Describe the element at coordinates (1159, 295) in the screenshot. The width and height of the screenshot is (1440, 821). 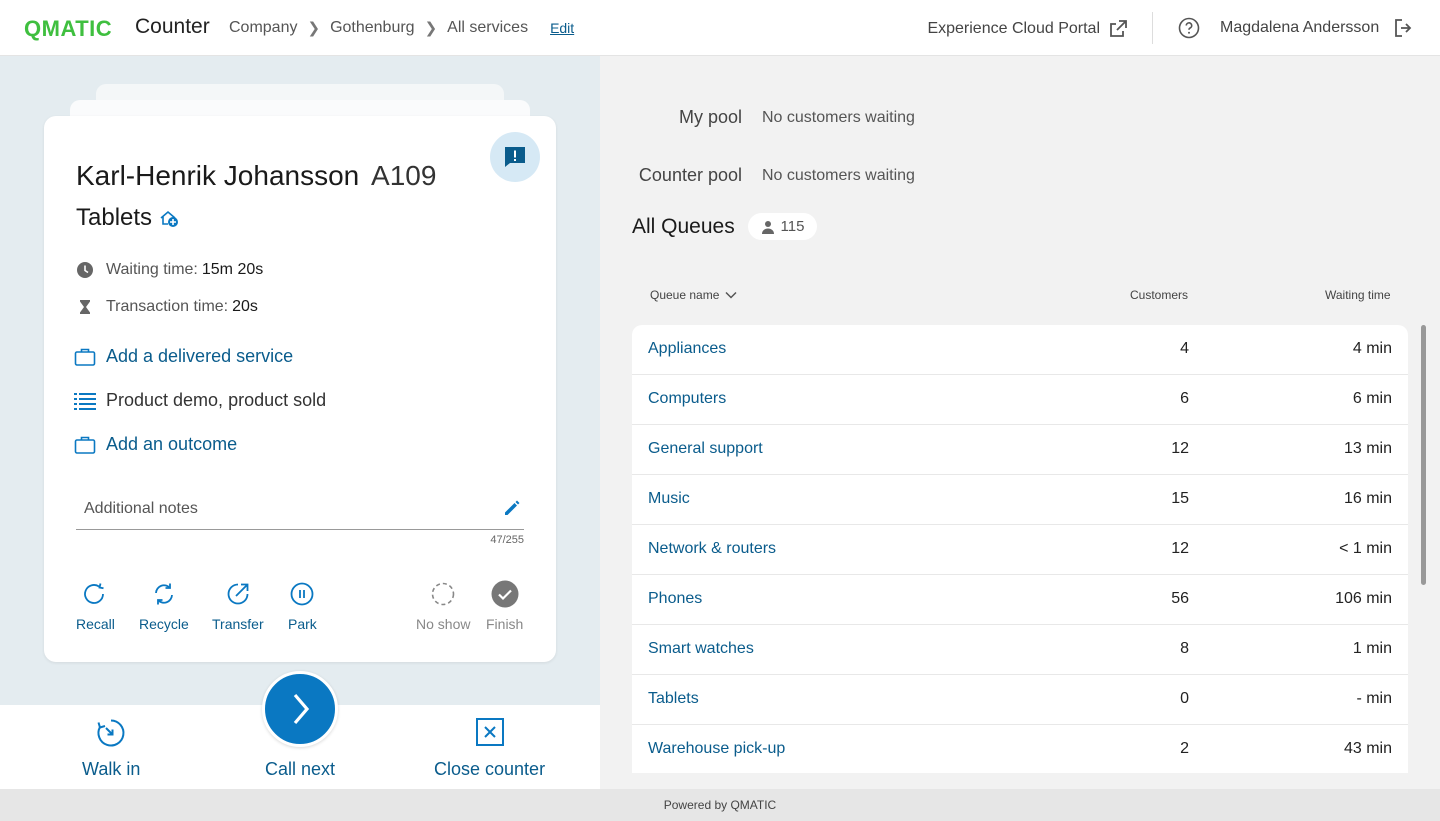
I see `col-customers: Customers` at that location.